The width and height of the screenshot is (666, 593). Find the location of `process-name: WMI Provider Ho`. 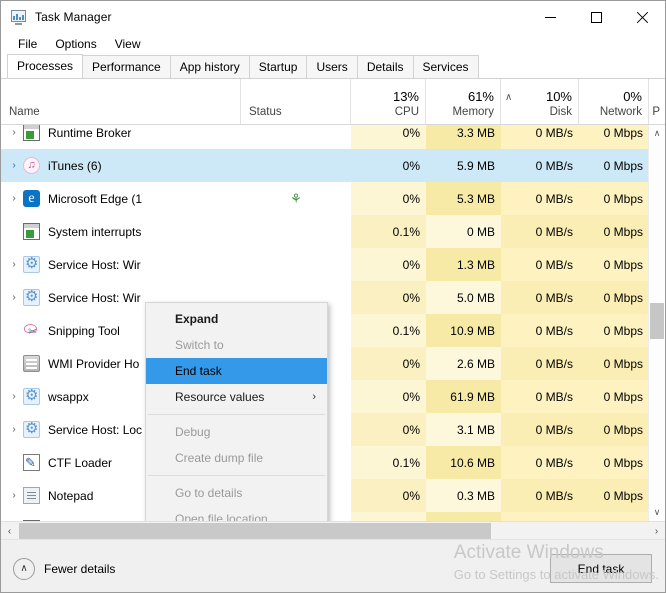

process-name: WMI Provider Ho is located at coordinates (94, 363).